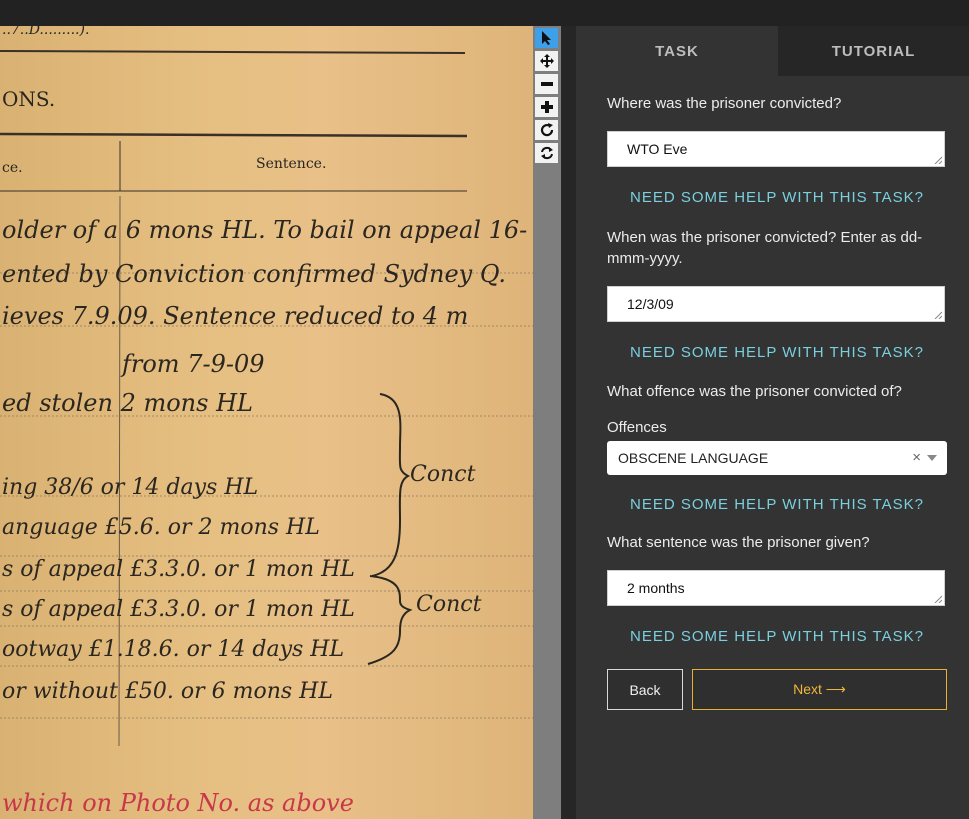  I want to click on location-input-value: WTO Eve, so click(657, 149).